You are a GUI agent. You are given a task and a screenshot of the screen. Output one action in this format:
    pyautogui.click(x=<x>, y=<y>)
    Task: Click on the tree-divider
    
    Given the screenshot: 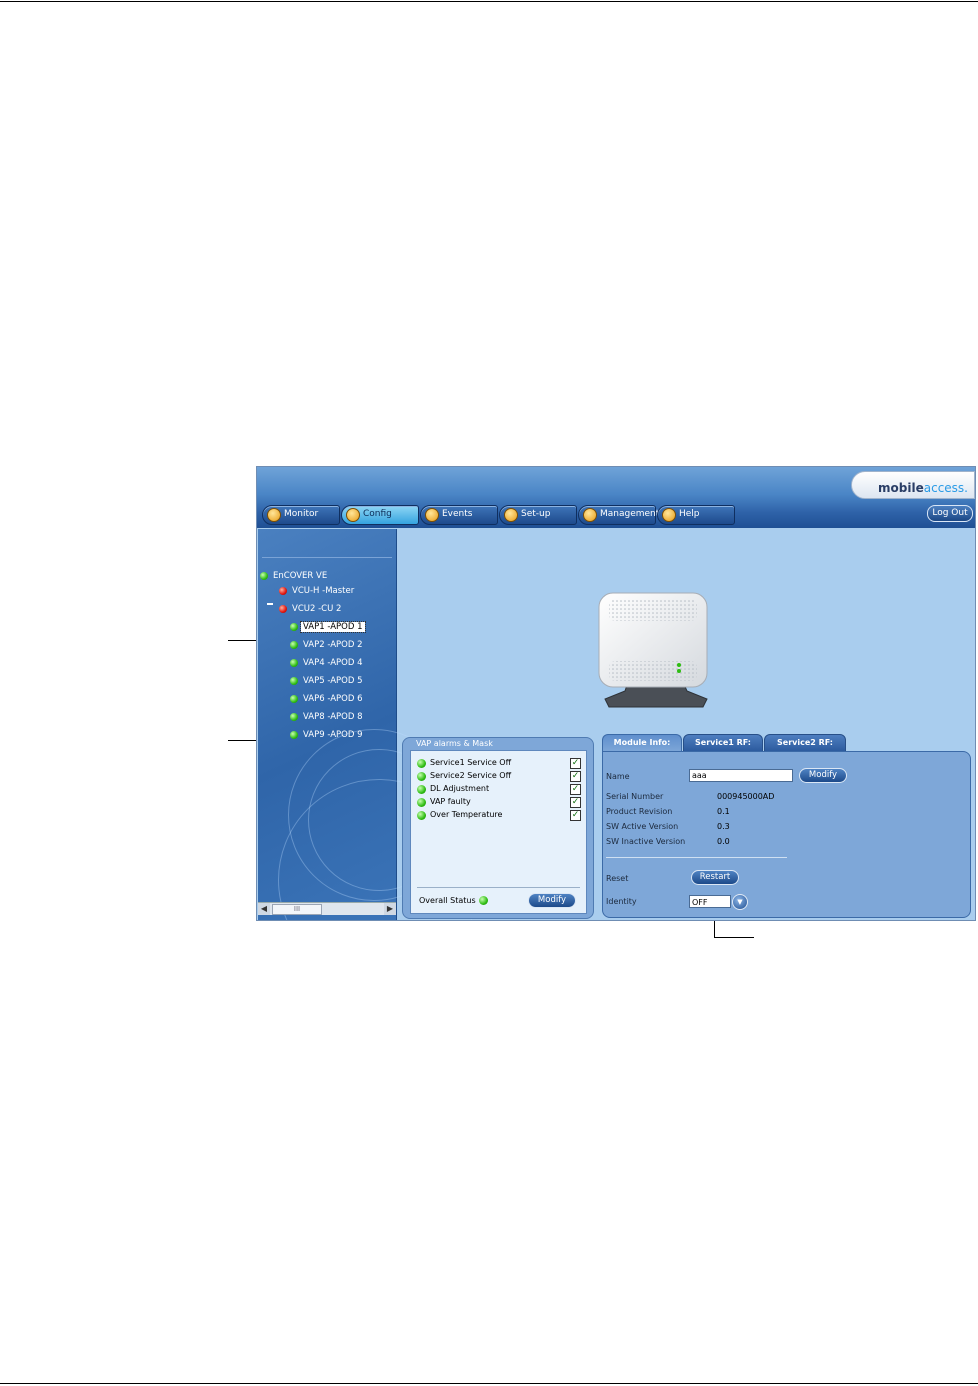 What is the action you would take?
    pyautogui.click(x=327, y=557)
    